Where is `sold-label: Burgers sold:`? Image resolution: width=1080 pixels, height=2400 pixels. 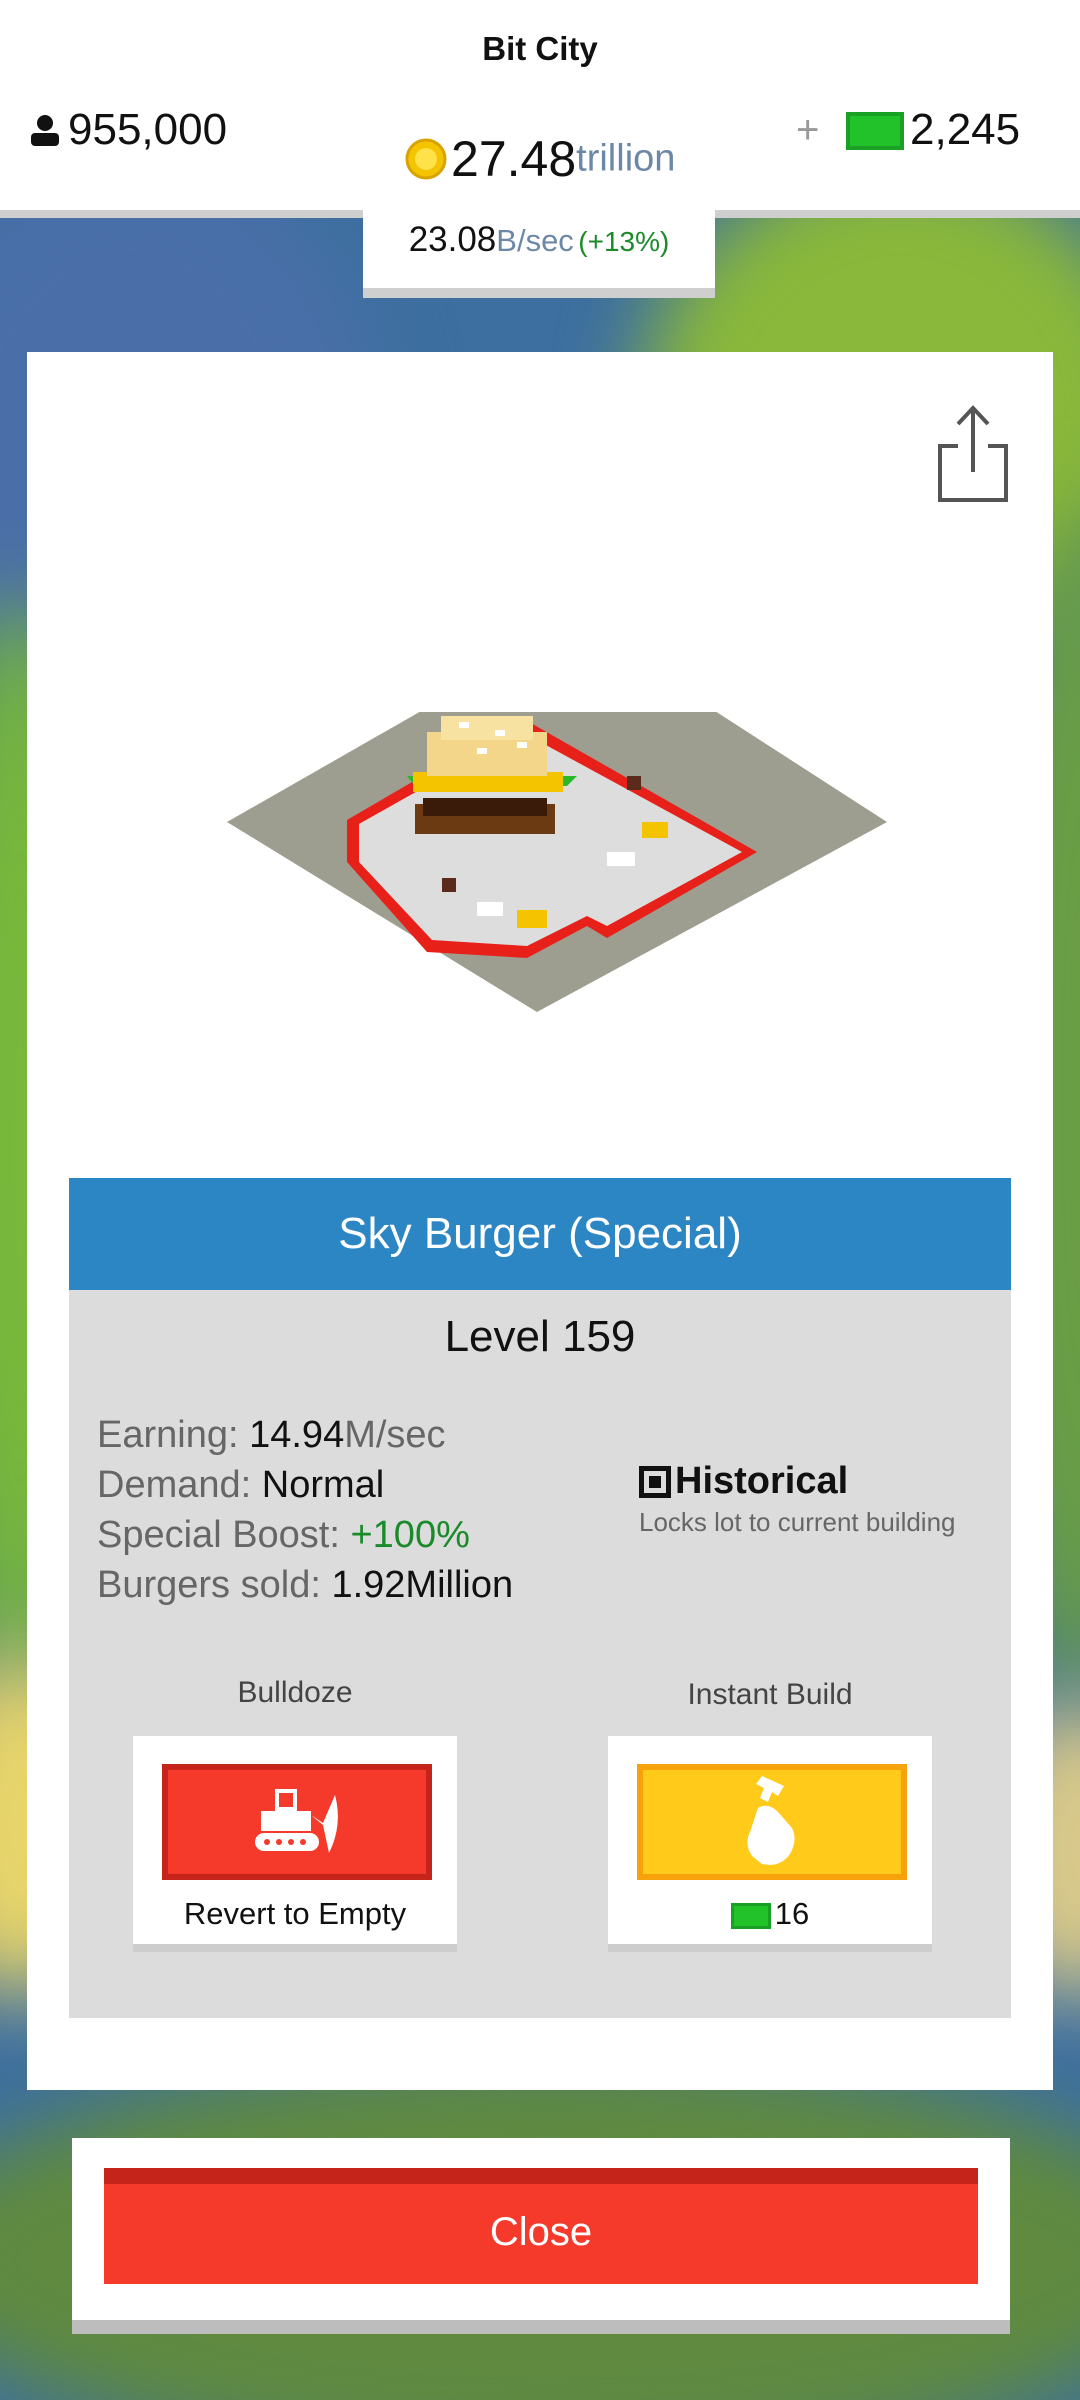 sold-label: Burgers sold: is located at coordinates (209, 1585).